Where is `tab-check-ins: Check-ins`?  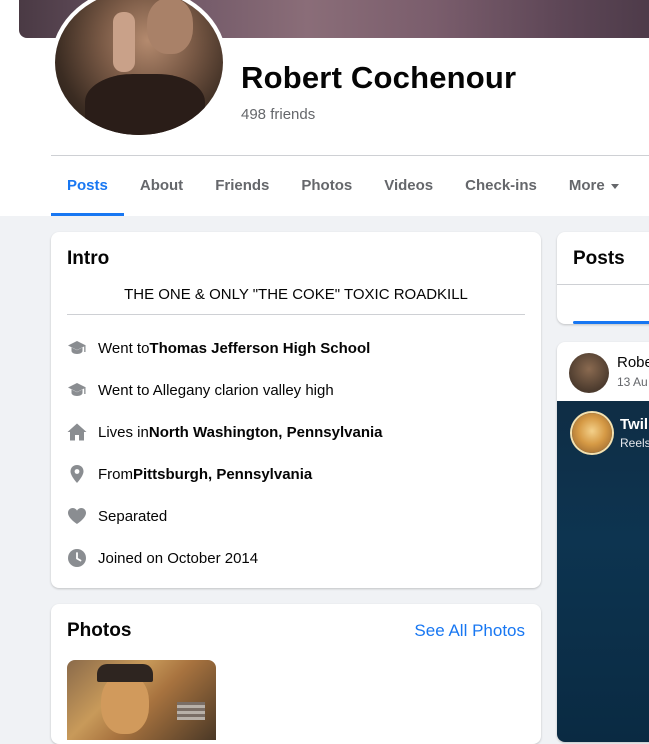
tab-check-ins: Check-ins is located at coordinates (501, 186).